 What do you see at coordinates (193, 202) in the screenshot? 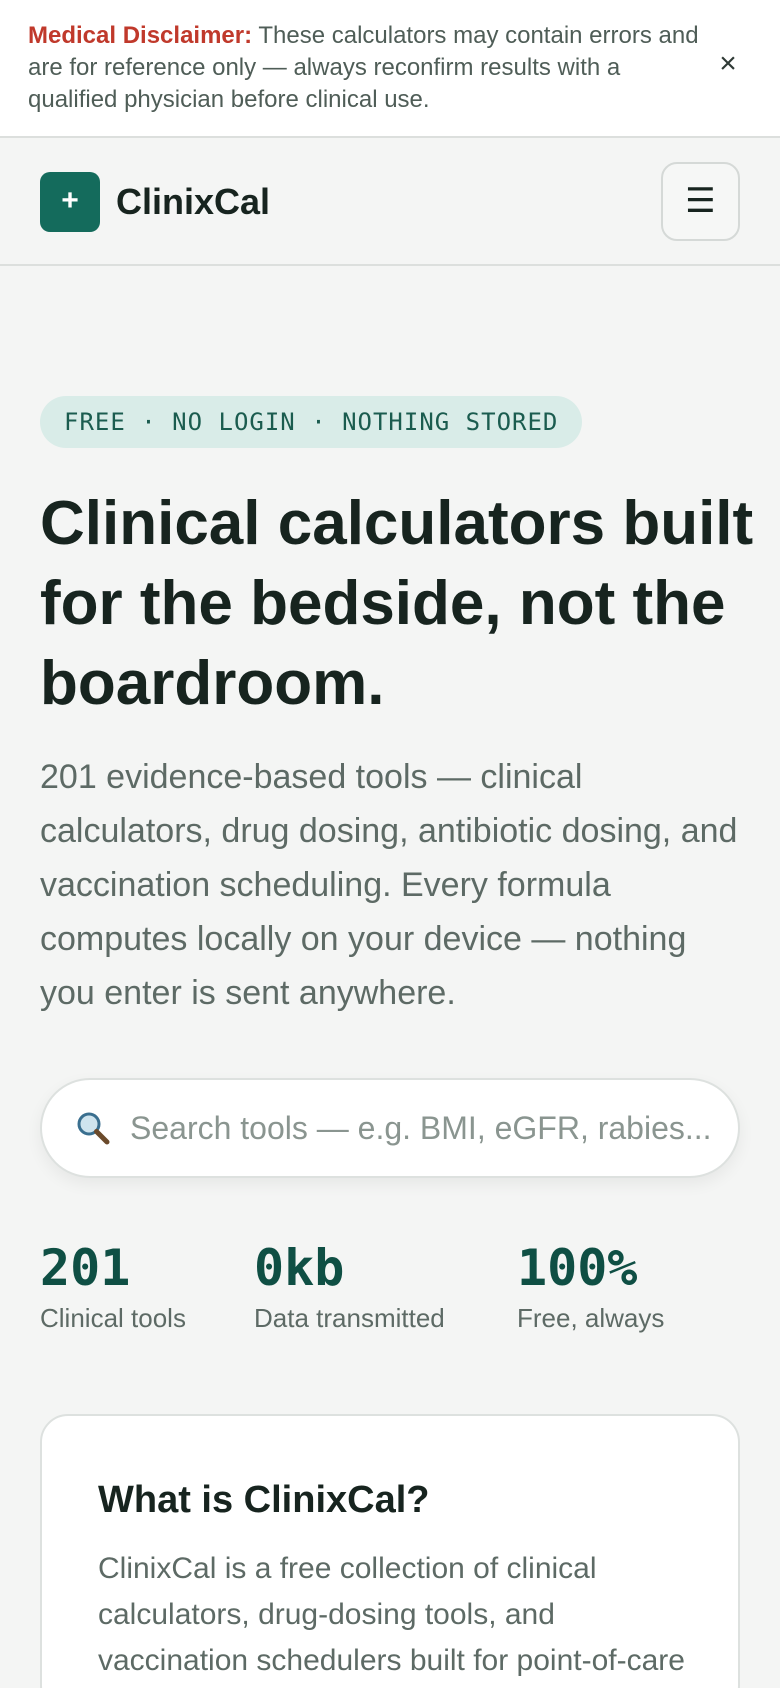
I see `brand-name: ClinixCal` at bounding box center [193, 202].